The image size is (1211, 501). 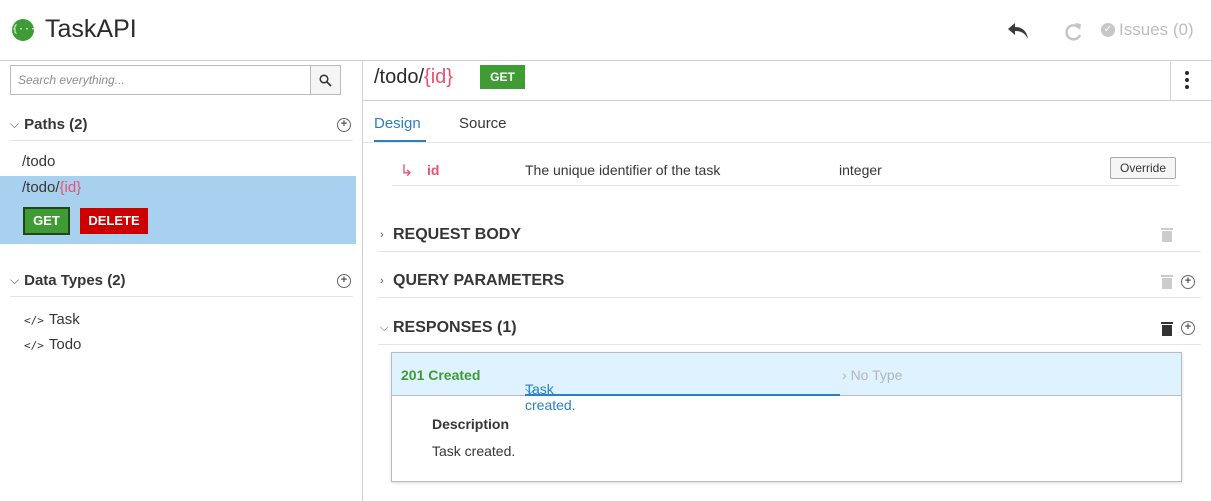 What do you see at coordinates (344, 280) in the screenshot?
I see `add-data-type-icon: +` at bounding box center [344, 280].